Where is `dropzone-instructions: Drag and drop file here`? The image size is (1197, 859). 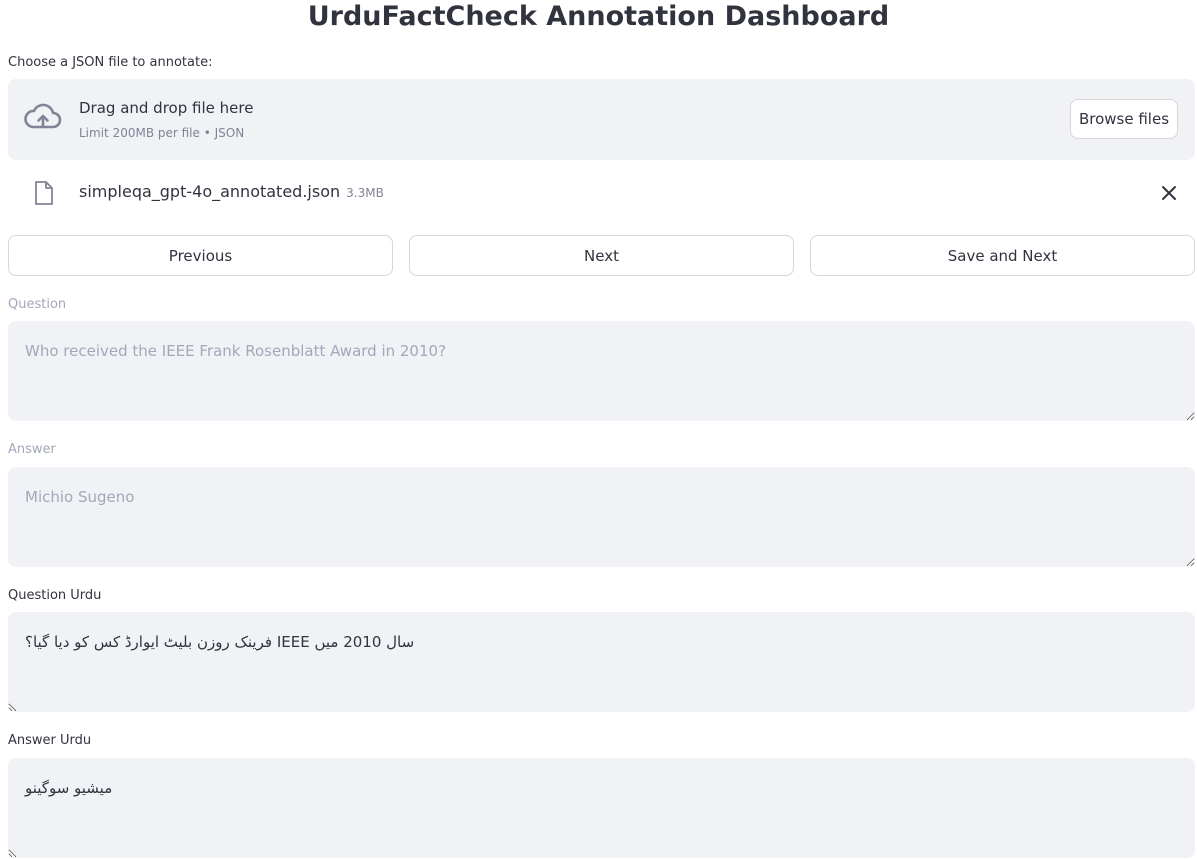 dropzone-instructions: Drag and drop file here is located at coordinates (166, 108).